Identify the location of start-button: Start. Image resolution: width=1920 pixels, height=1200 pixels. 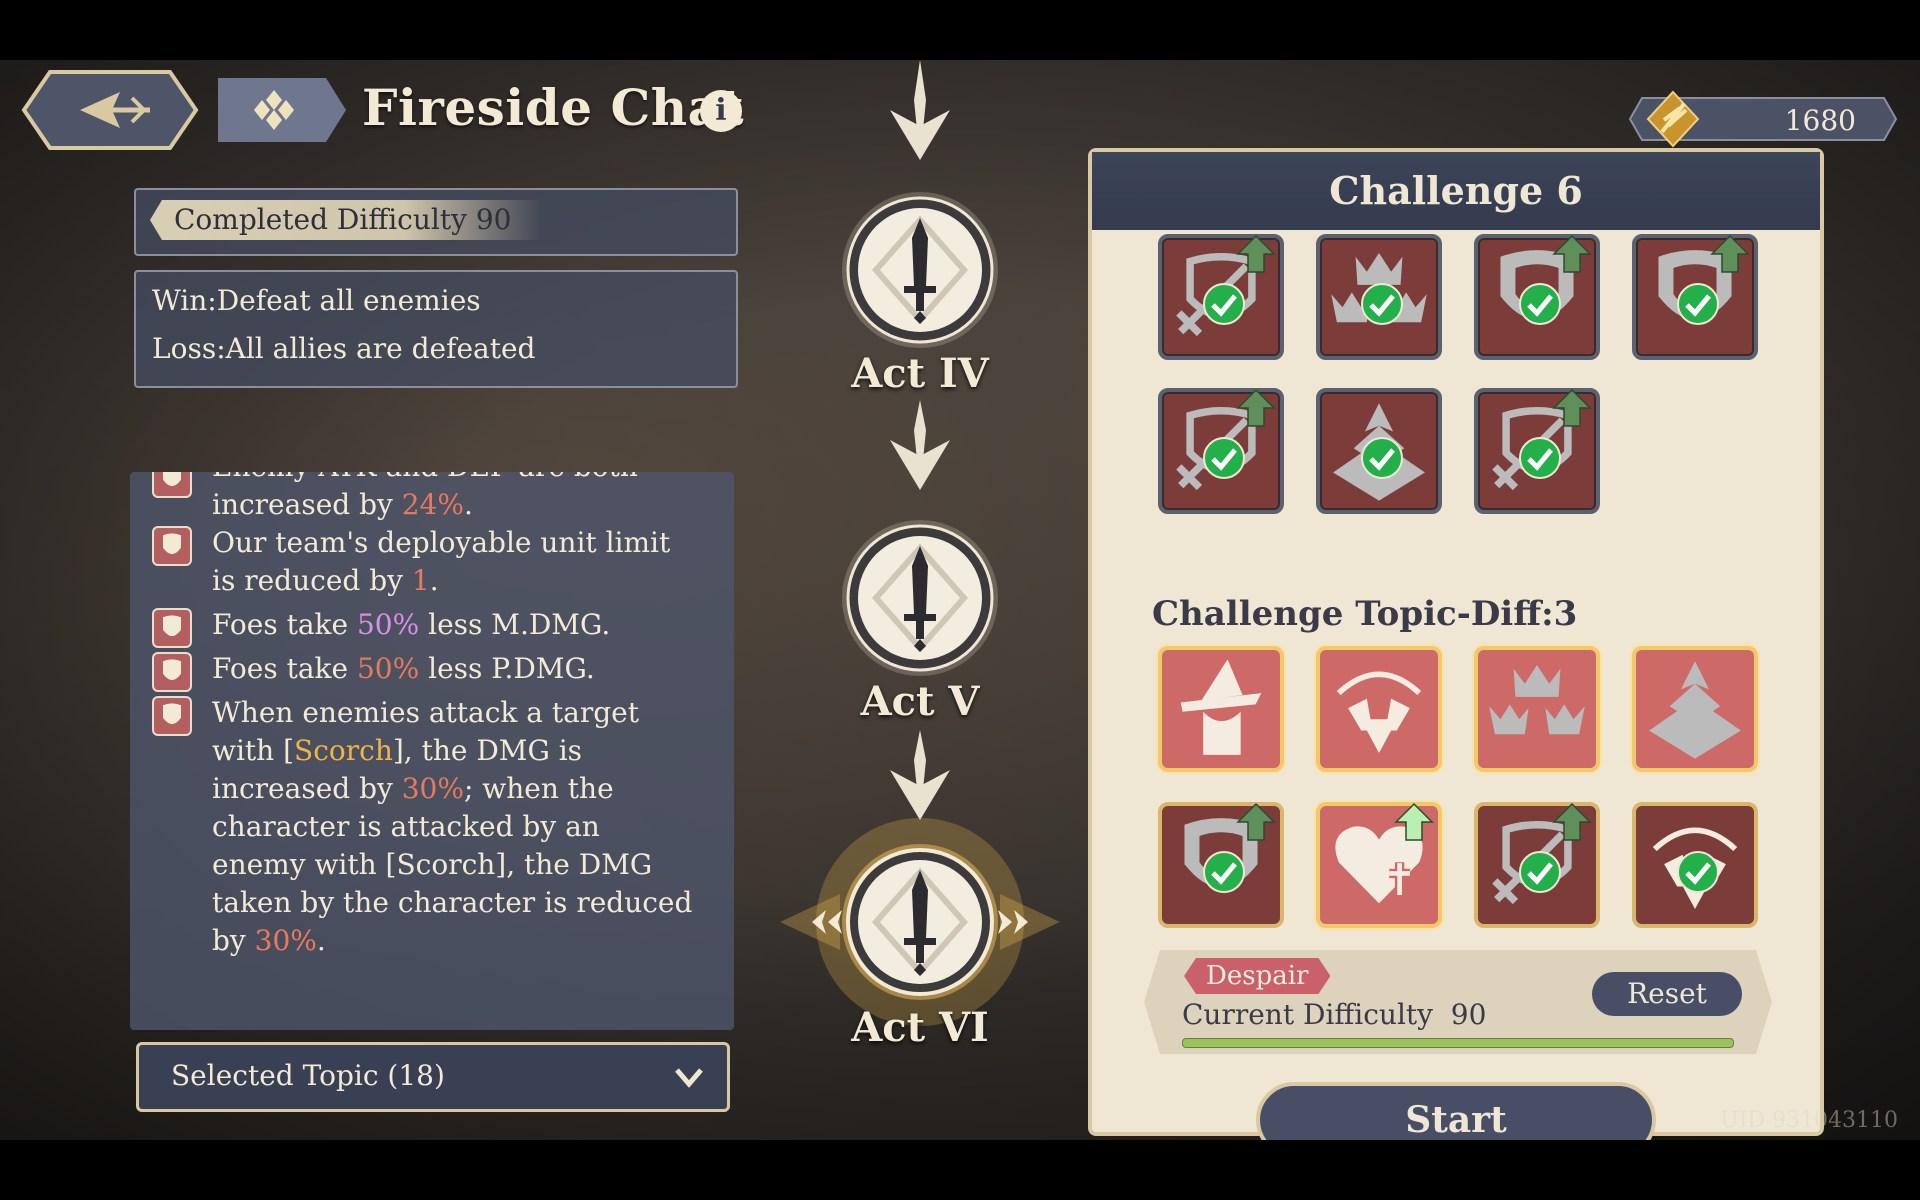
(1456, 1111).